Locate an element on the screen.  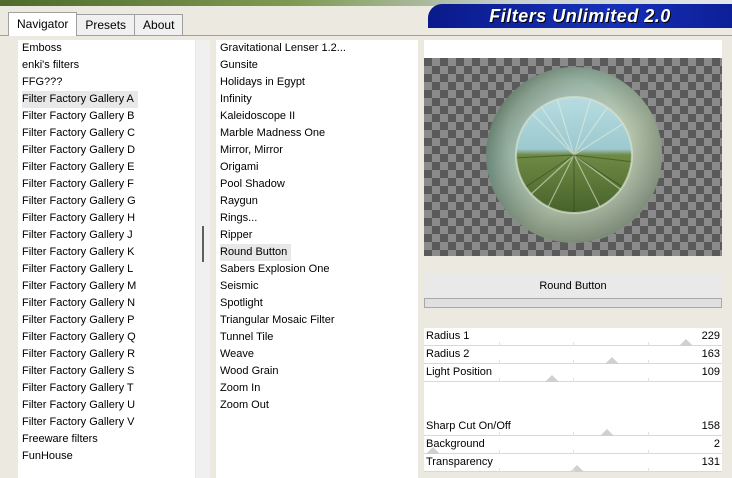
param-label: Transparency is located at coordinates (459, 462).